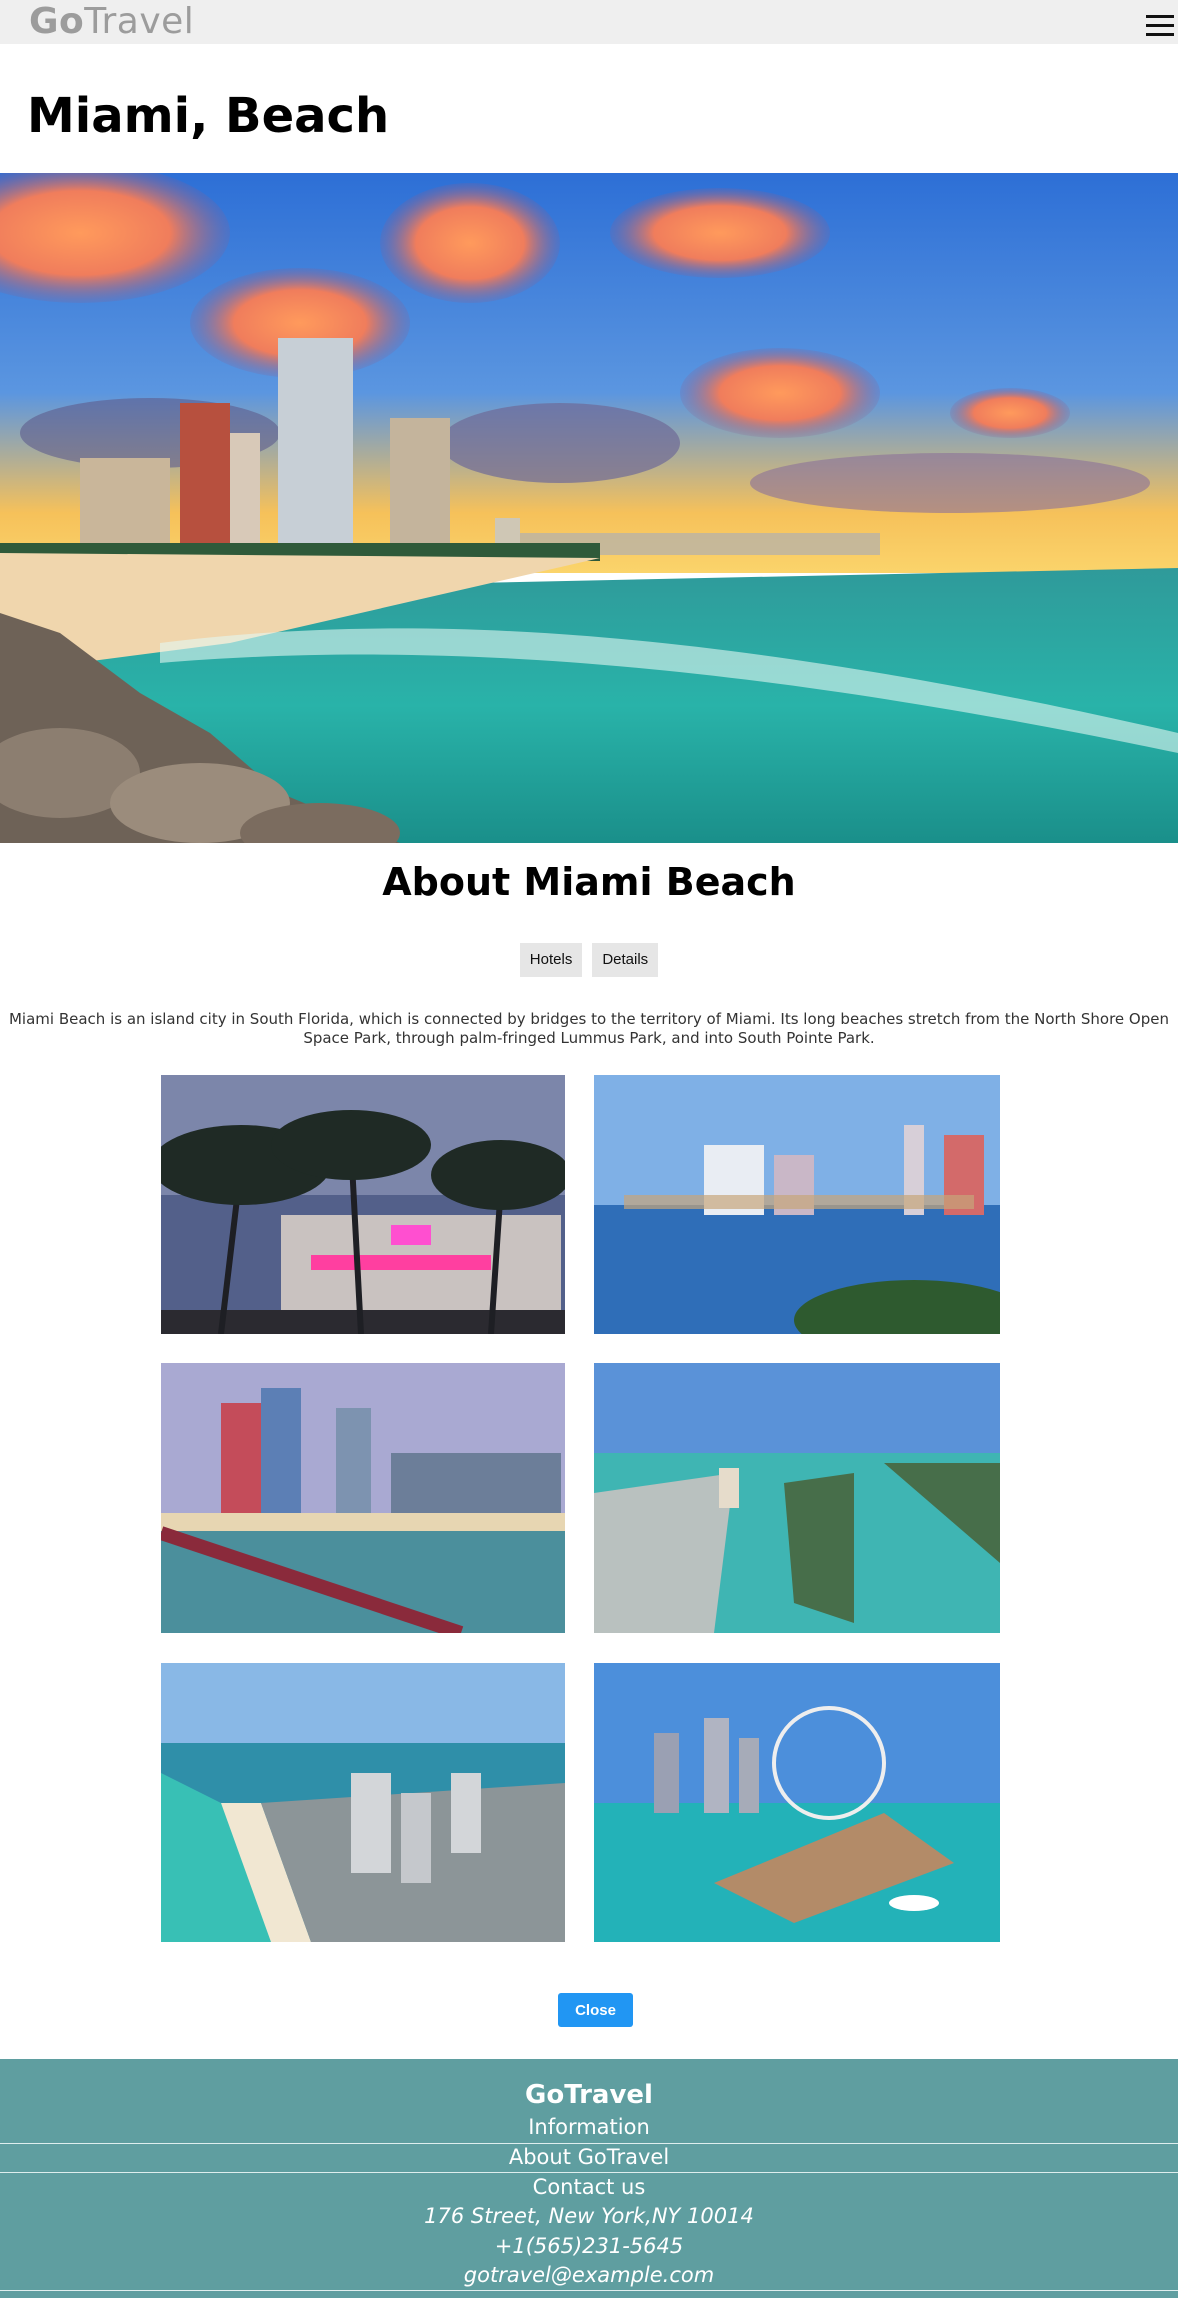  I want to click on logo-bold-text: Go, so click(57, 21).